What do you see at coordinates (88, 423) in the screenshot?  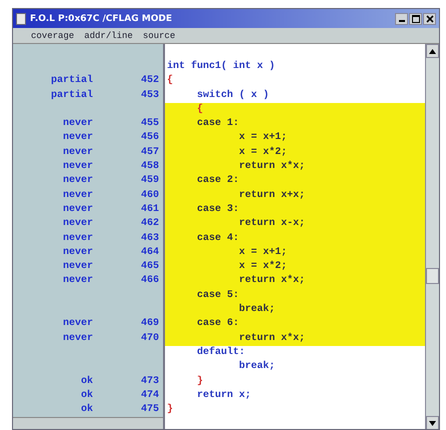 I see `horizontal-scrollbar` at bounding box center [88, 423].